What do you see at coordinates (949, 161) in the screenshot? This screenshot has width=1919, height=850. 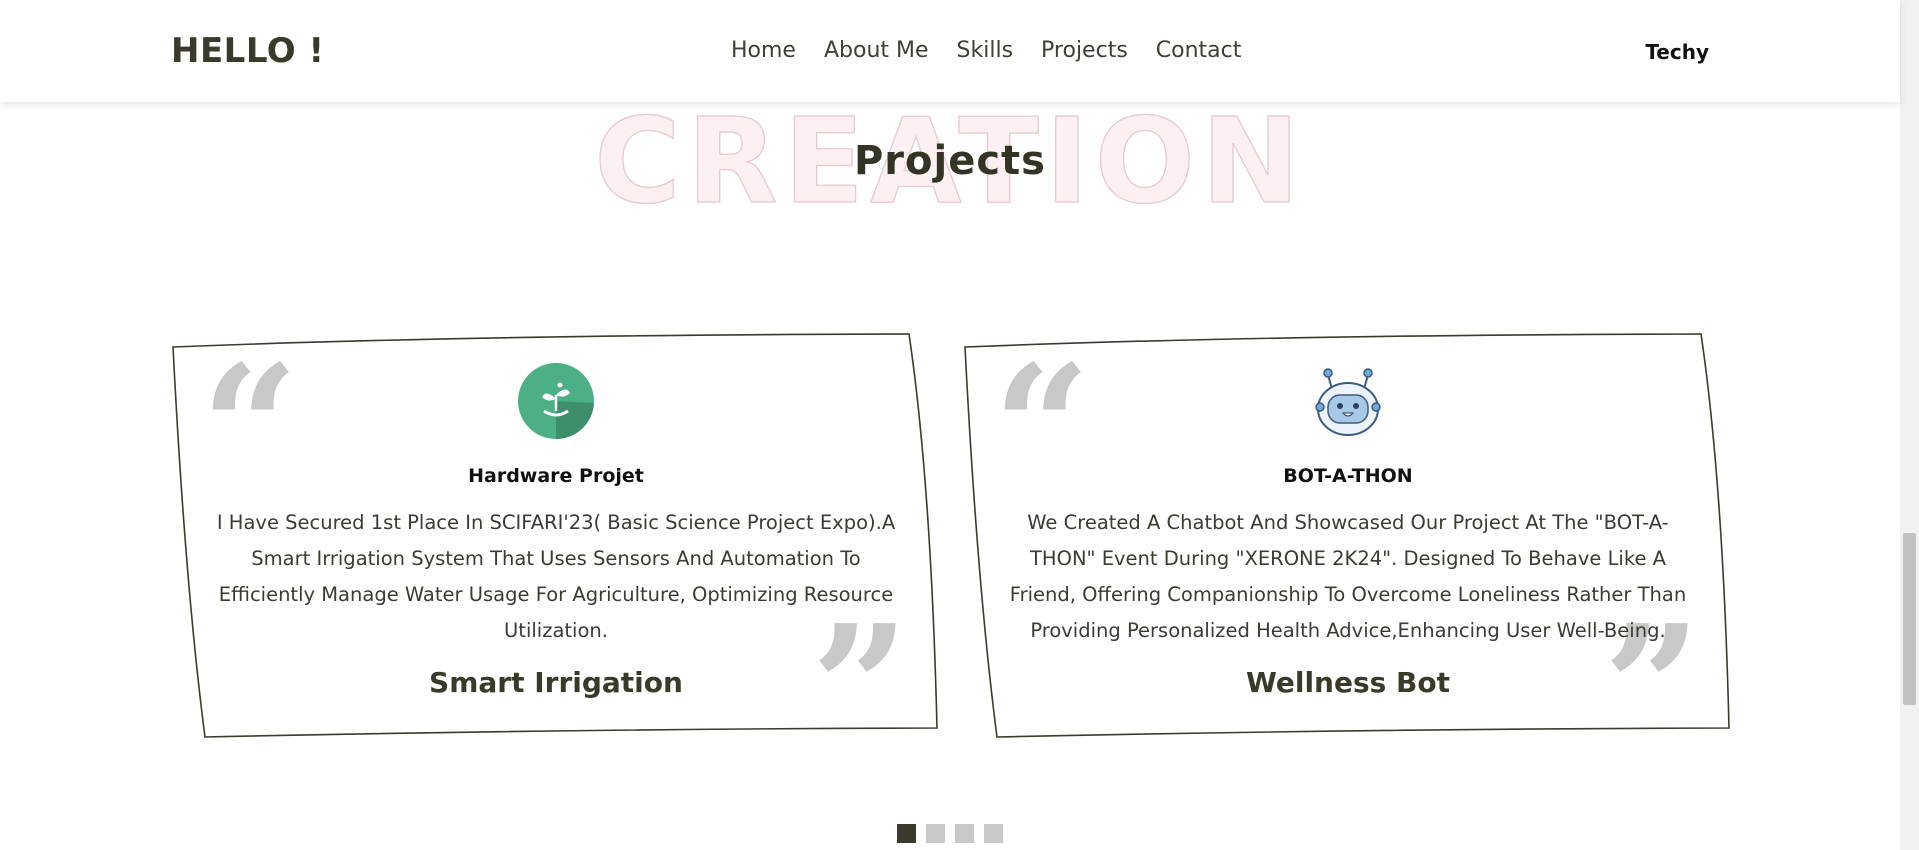 I see `section-title: Projects` at bounding box center [949, 161].